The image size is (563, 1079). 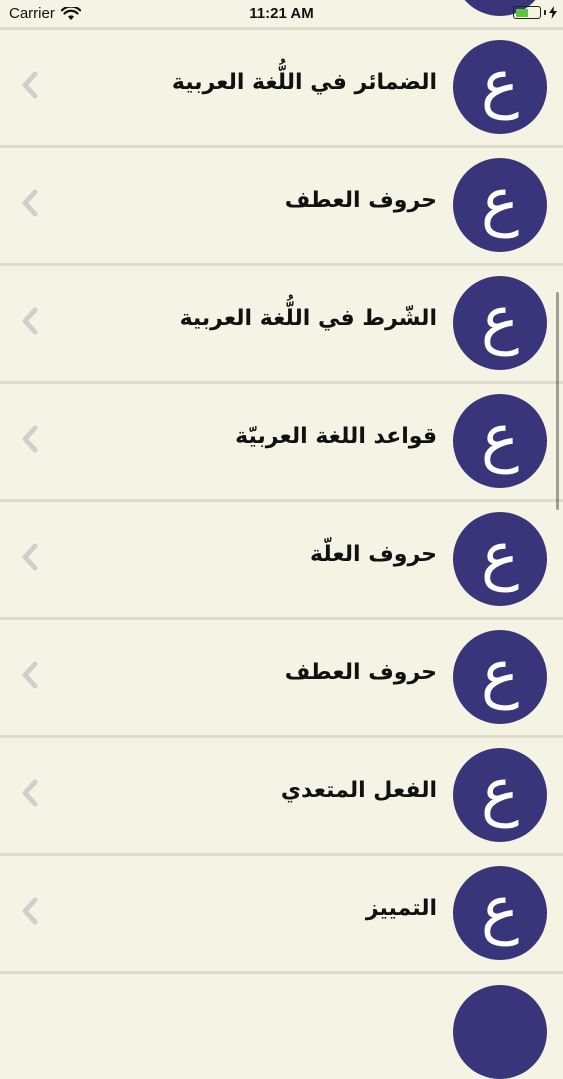 I want to click on battery-cap, so click(x=545, y=12).